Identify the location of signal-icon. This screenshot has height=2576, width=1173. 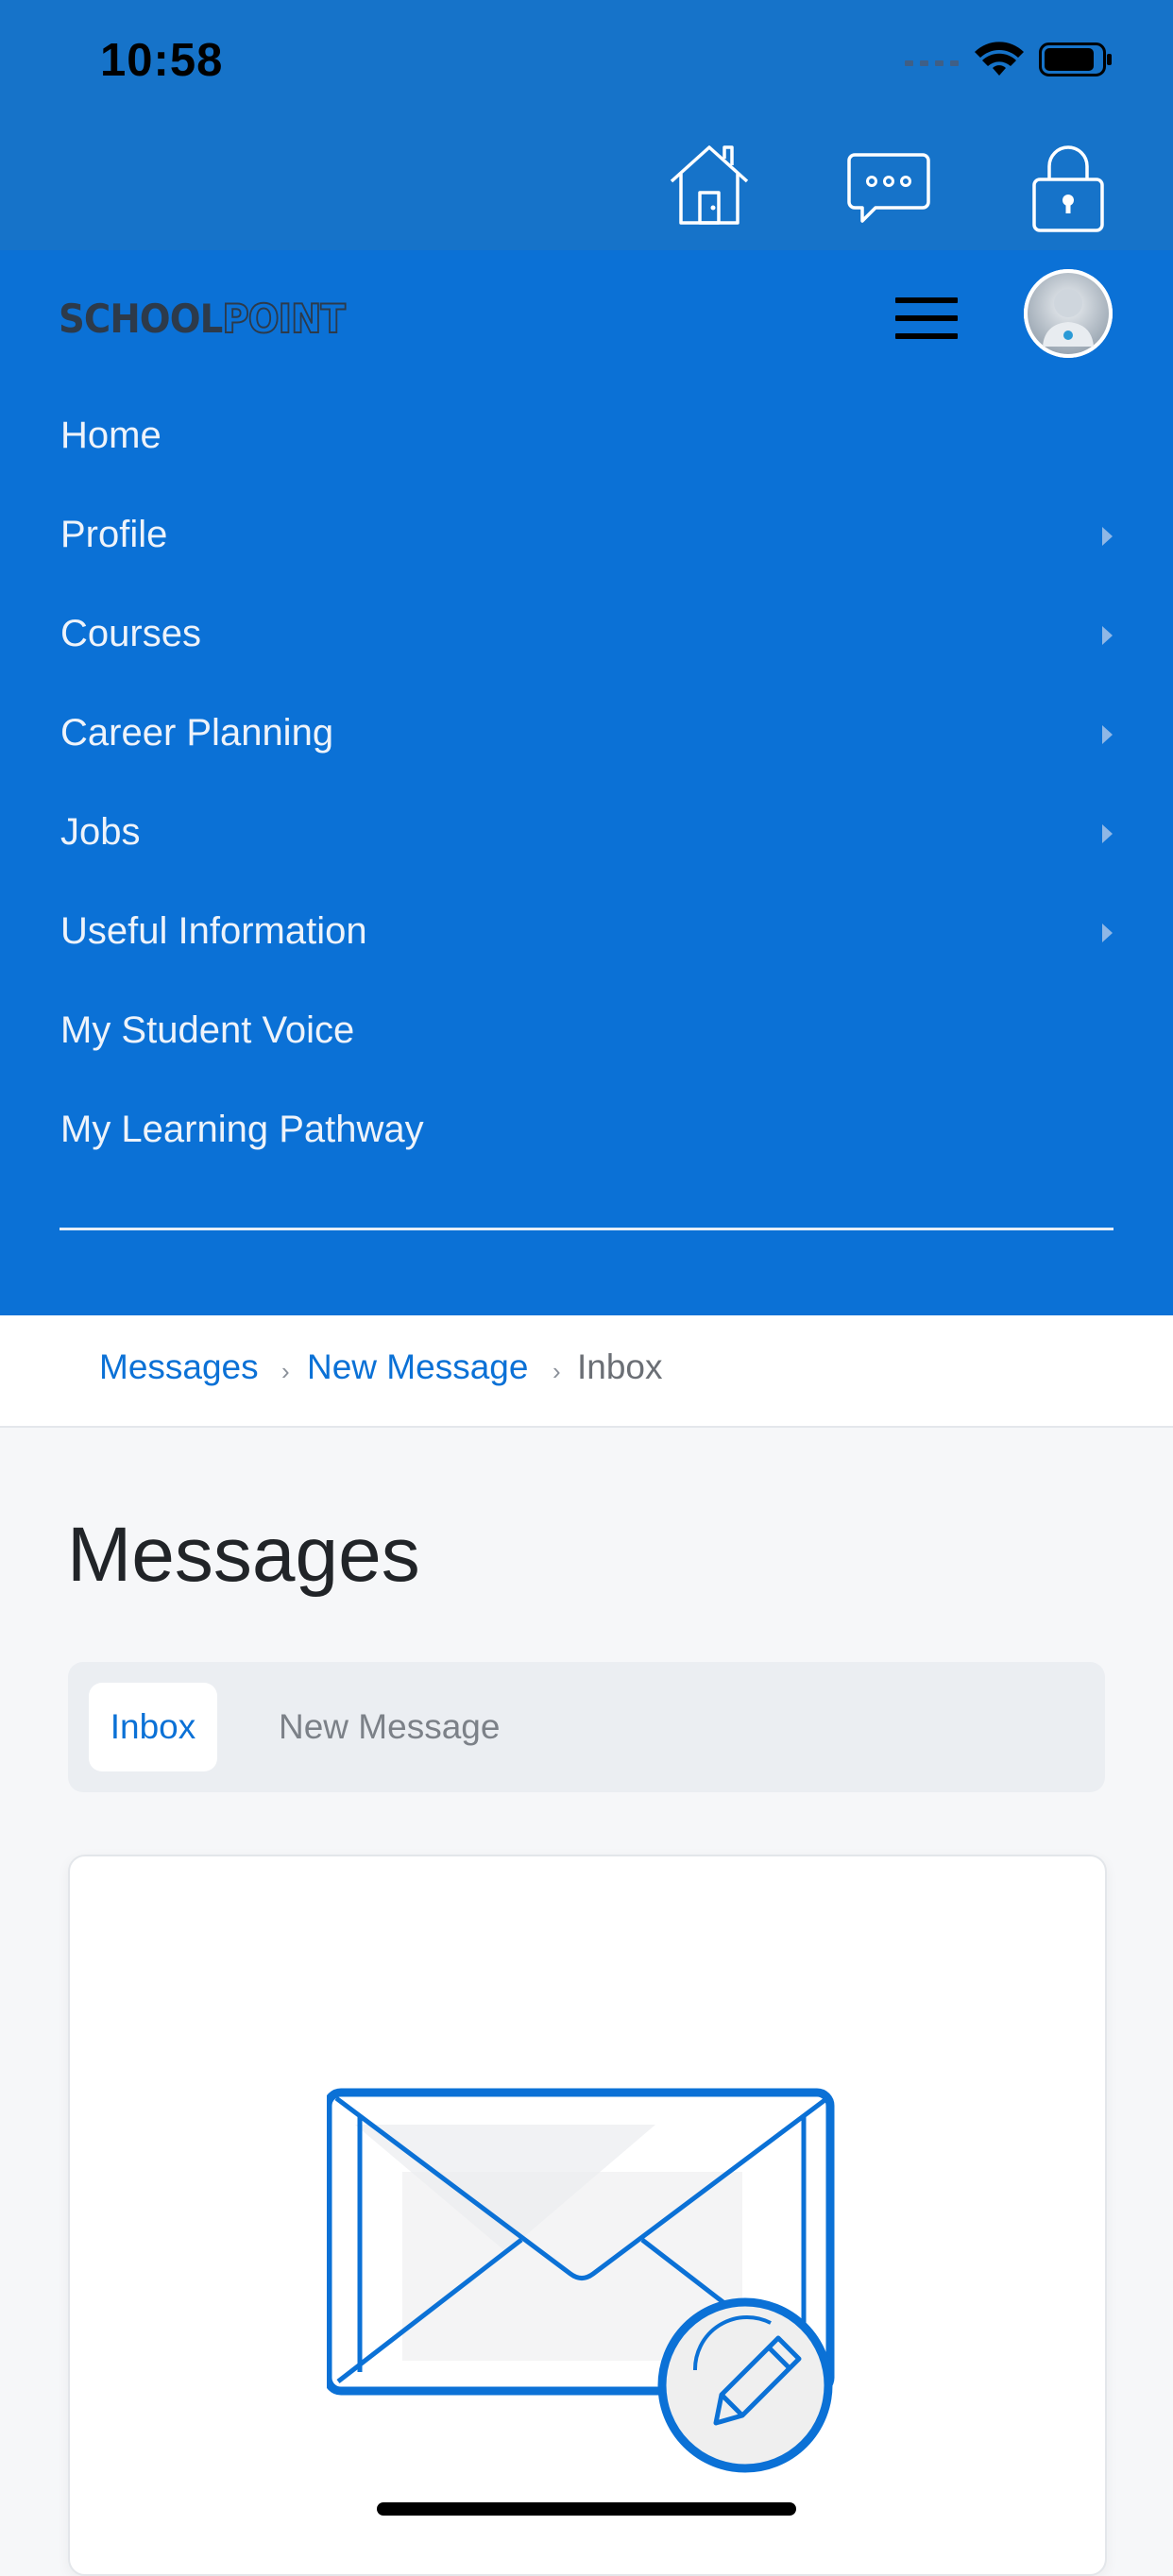
(932, 62).